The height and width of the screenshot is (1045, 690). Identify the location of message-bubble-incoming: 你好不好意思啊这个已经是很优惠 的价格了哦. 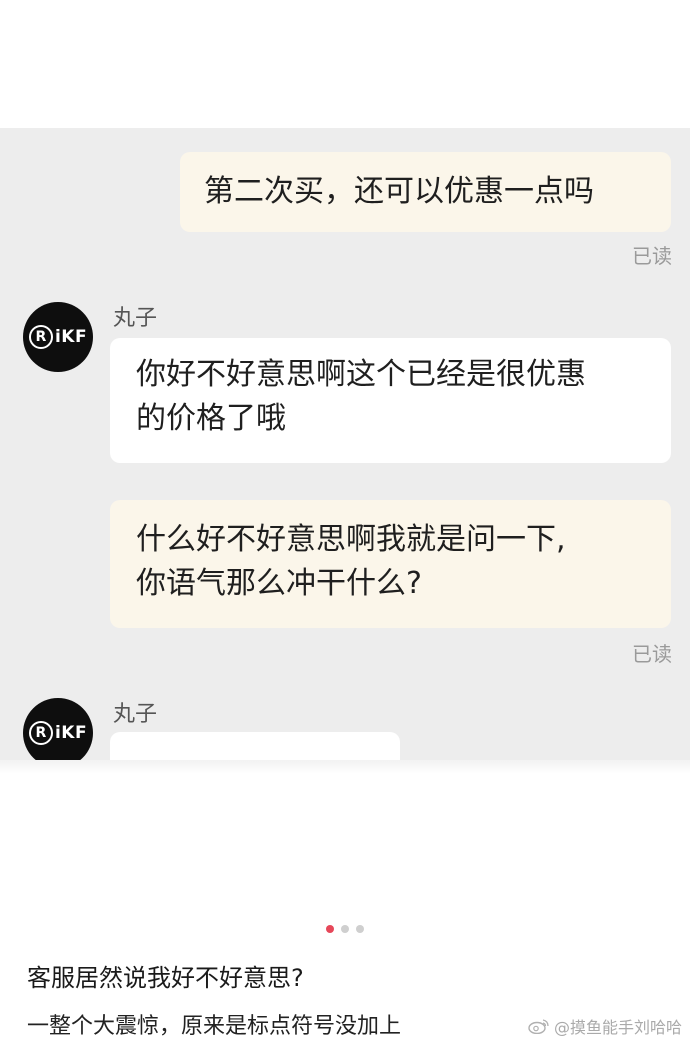
(390, 400).